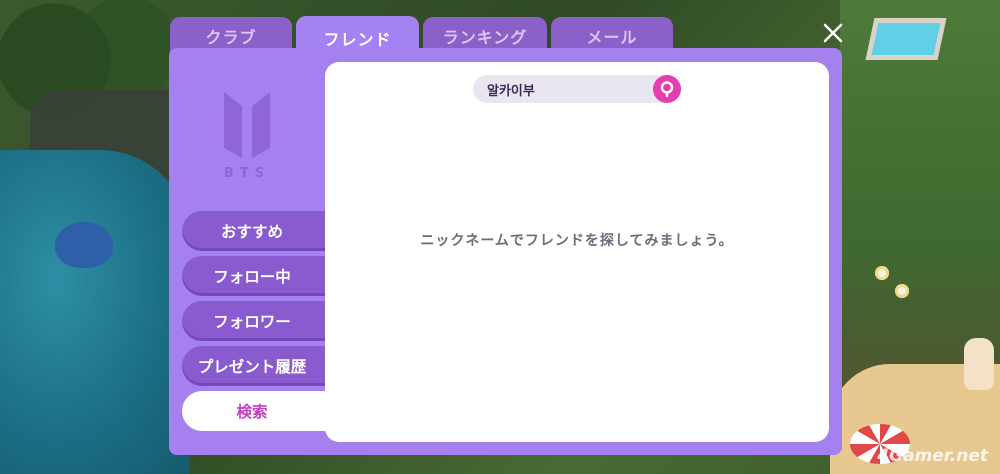 The image size is (1000, 474). What do you see at coordinates (257, 321) in the screenshot?
I see `sidebar-item-followers: フォロワー` at bounding box center [257, 321].